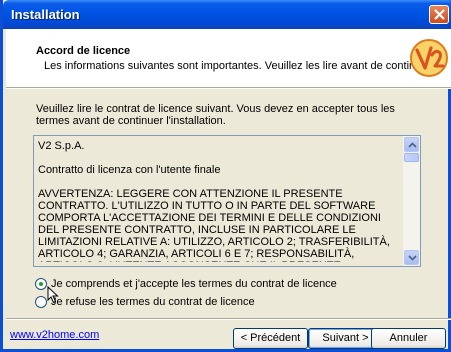 The image size is (451, 352). Describe the element at coordinates (429, 58) in the screenshot. I see `v2home-logo-icon` at that location.